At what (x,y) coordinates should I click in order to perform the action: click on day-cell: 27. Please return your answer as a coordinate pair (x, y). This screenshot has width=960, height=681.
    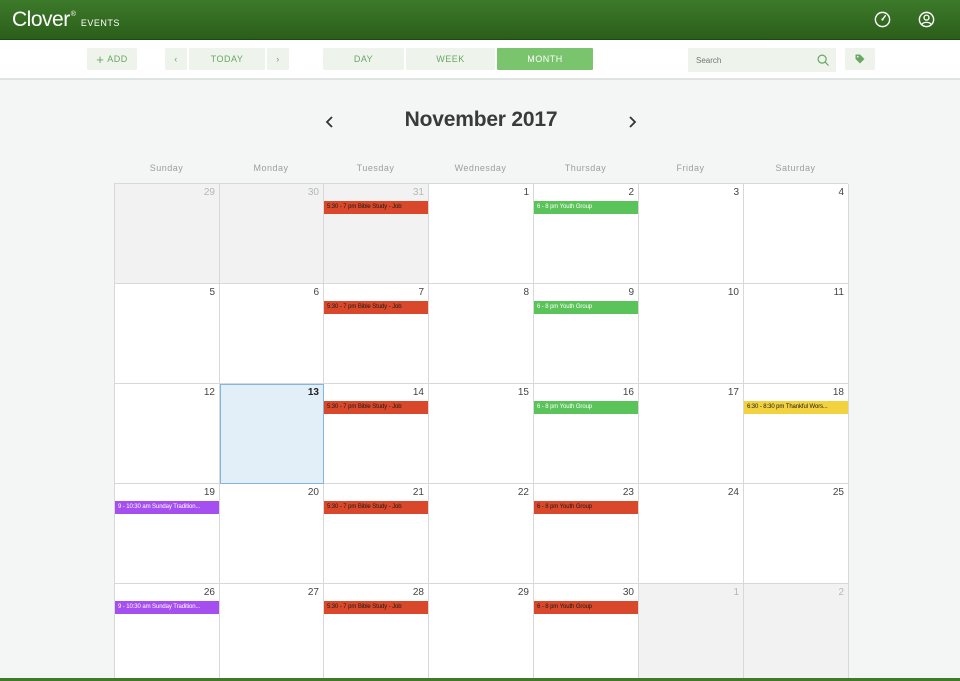
    Looking at the image, I should click on (272, 632).